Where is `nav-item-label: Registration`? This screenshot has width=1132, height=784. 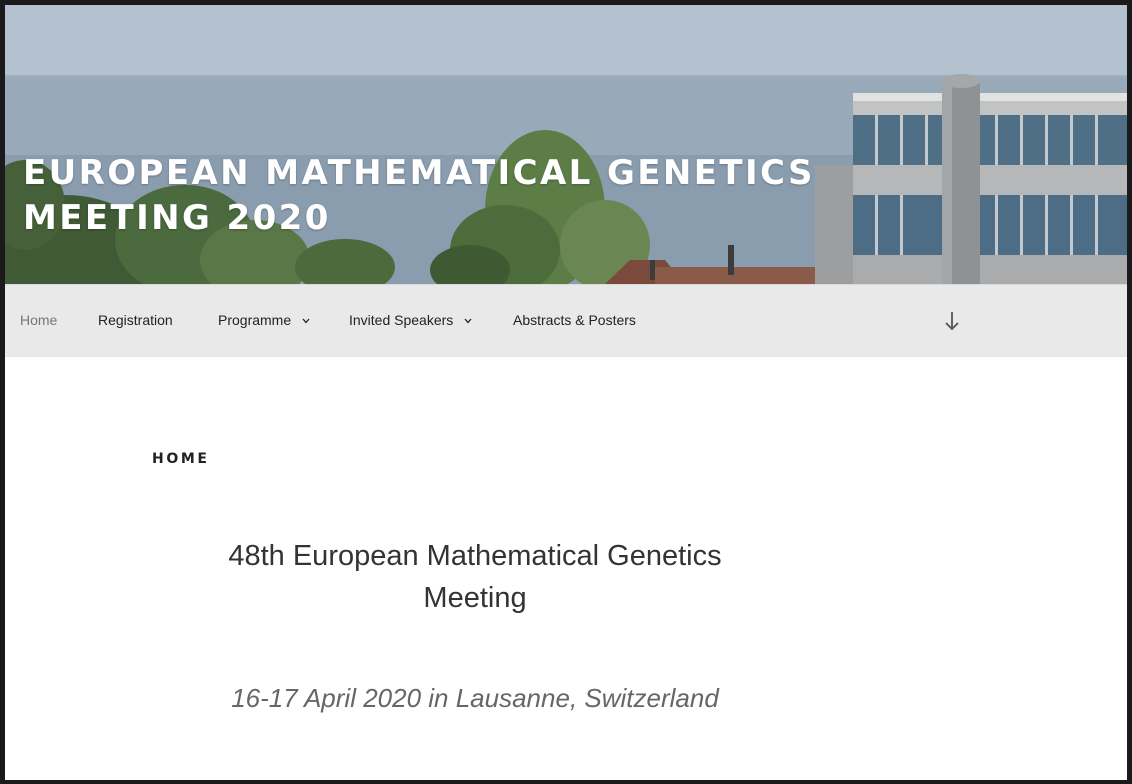
nav-item-label: Registration is located at coordinates (135, 320).